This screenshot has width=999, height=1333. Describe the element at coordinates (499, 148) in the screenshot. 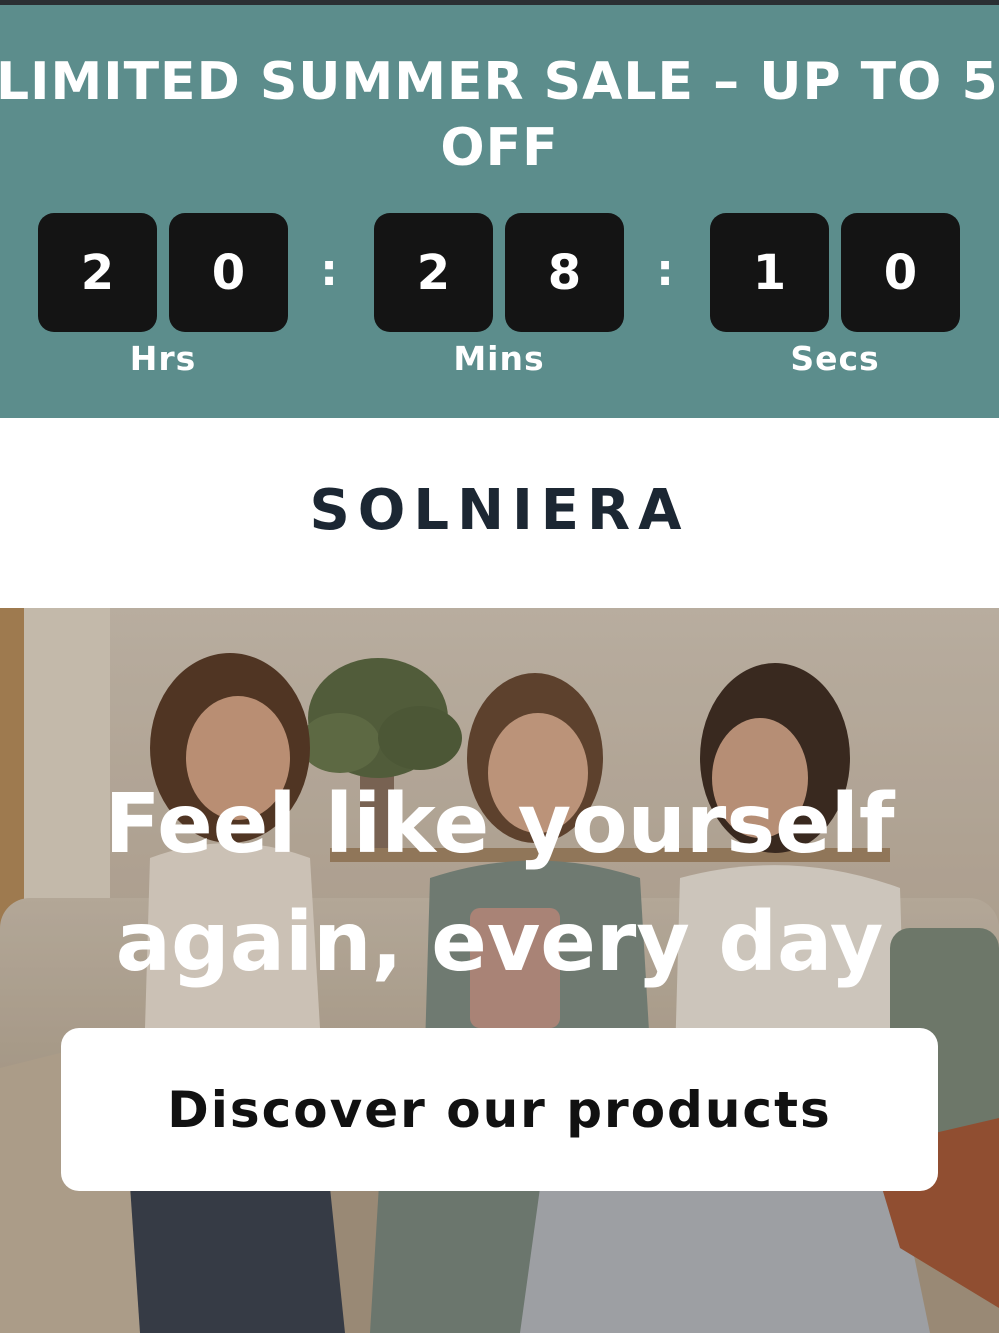

I see `promo-title-line-2: OFF` at that location.